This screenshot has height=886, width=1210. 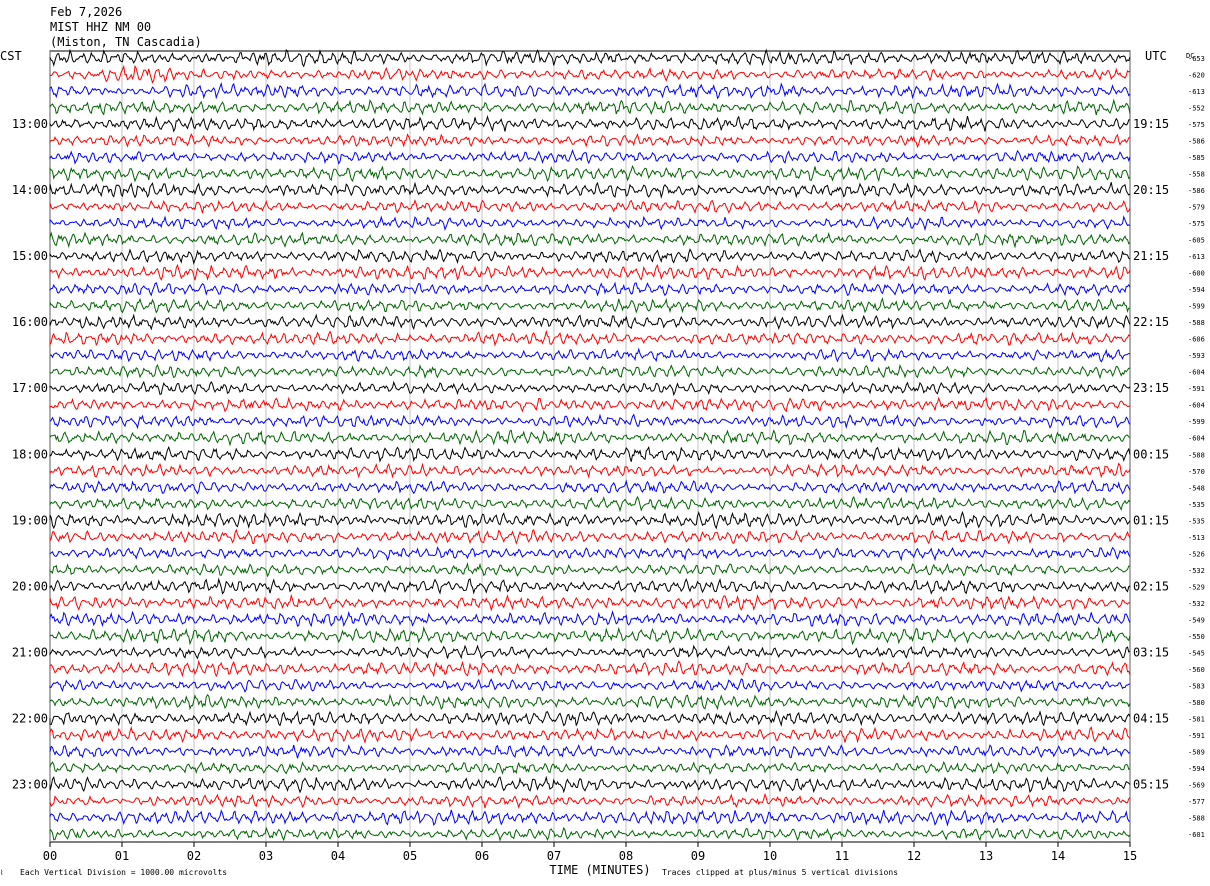 I want to click on dc-offset-label: -653, so click(x=1196, y=59).